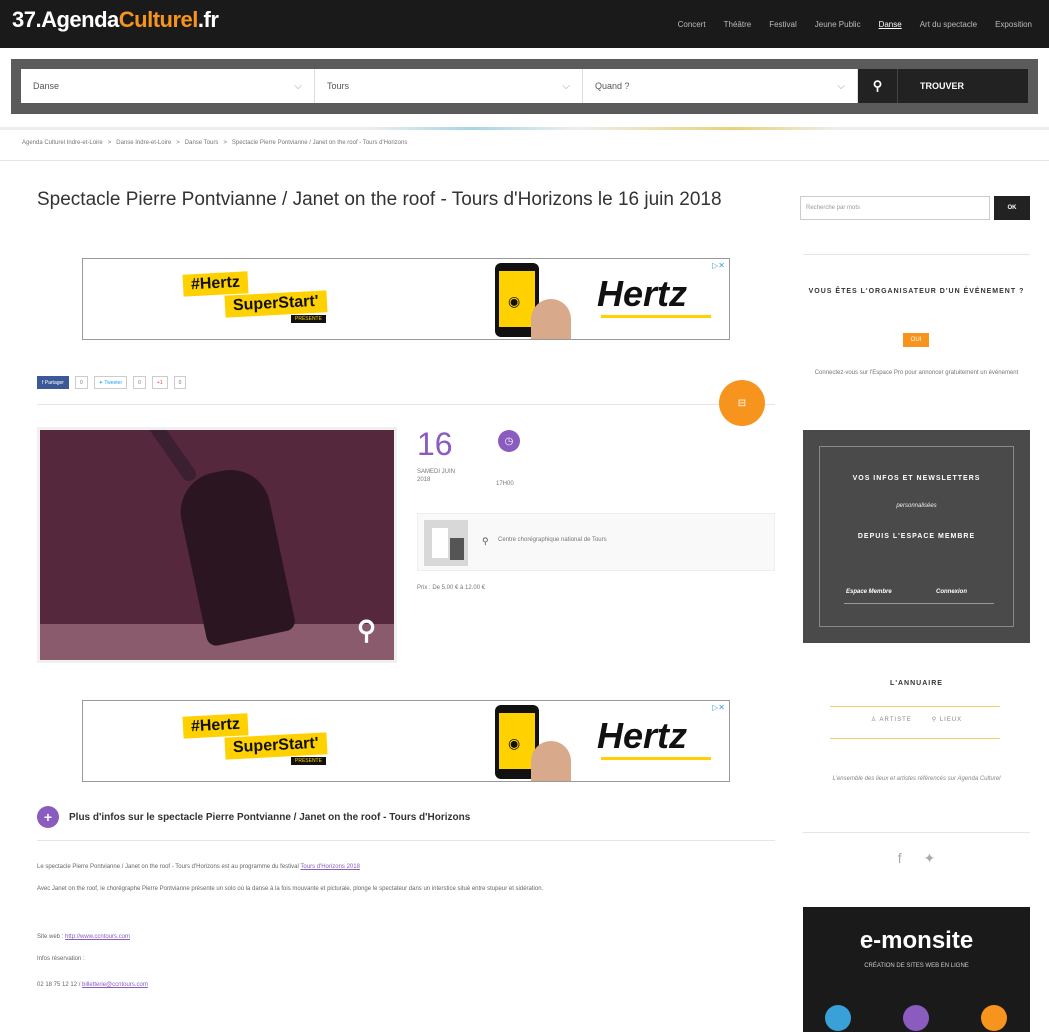  What do you see at coordinates (891, 719) in the screenshot?
I see `artists-link: ♙ ARTISTE` at bounding box center [891, 719].